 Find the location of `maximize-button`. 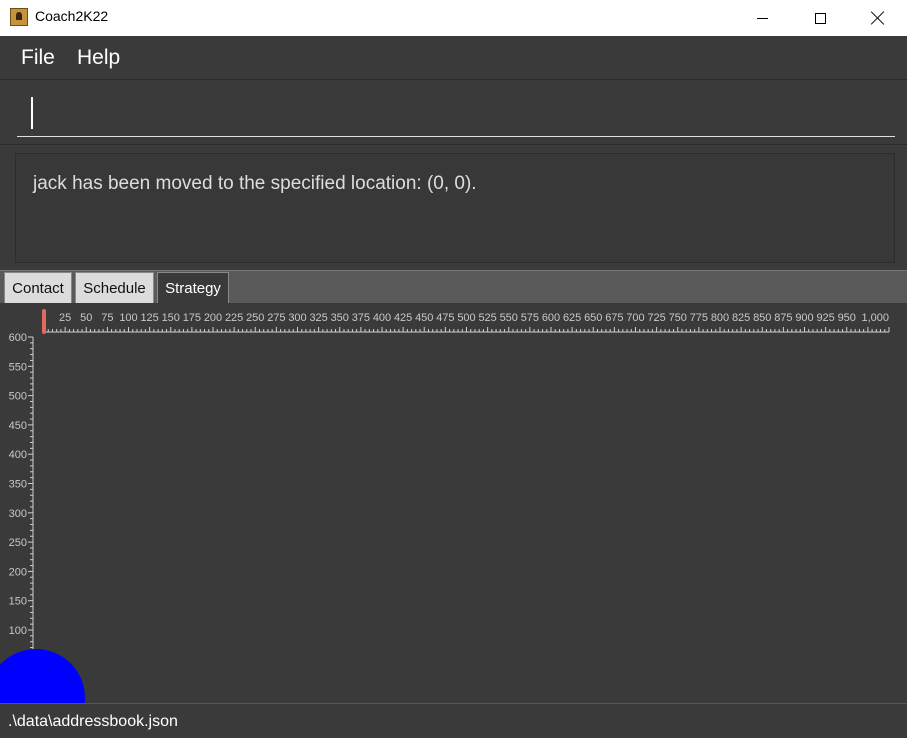

maximize-button is located at coordinates (820, 18).